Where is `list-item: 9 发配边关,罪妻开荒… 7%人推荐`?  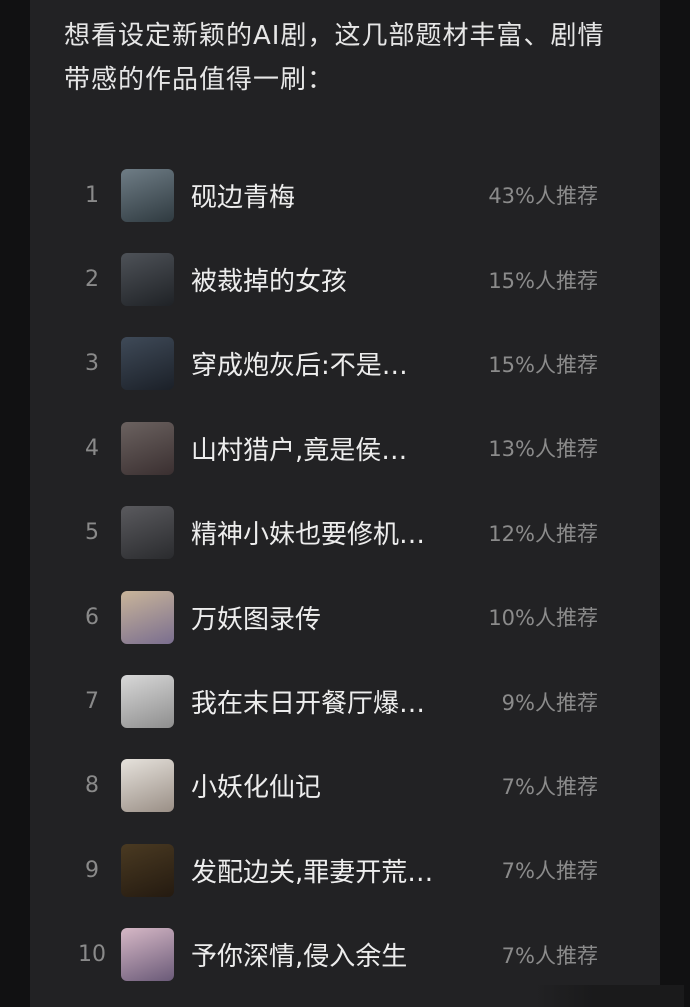 list-item: 9 发配边关,罪妻开荒… 7%人推荐 is located at coordinates (345, 870).